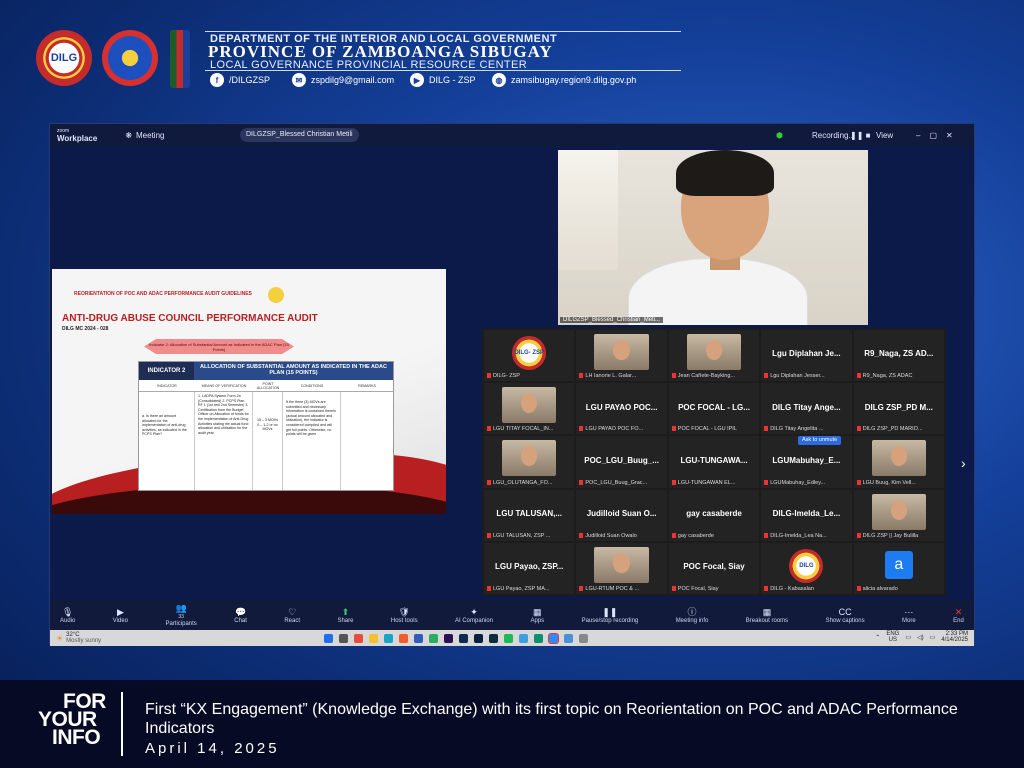 The height and width of the screenshot is (768, 1024). What do you see at coordinates (537, 620) in the screenshot?
I see `toolbar-label: Apps` at bounding box center [537, 620].